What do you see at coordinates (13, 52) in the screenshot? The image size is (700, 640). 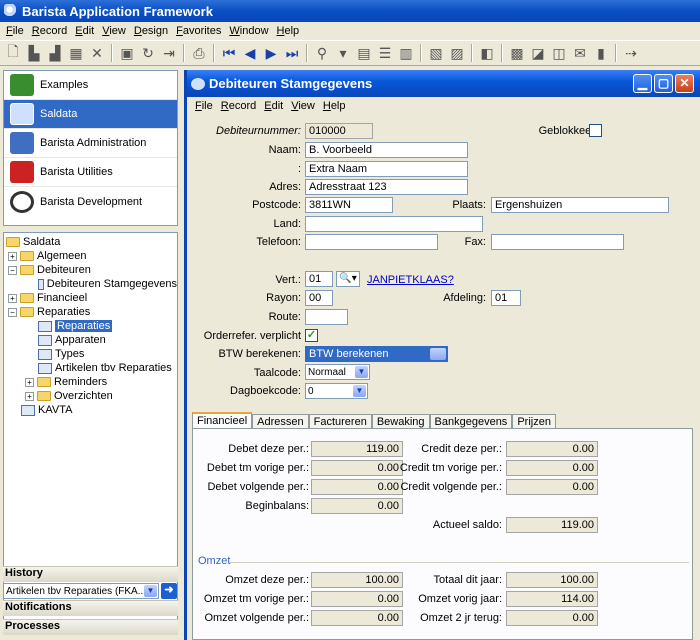 I see `new-icon: 🗋` at bounding box center [13, 52].